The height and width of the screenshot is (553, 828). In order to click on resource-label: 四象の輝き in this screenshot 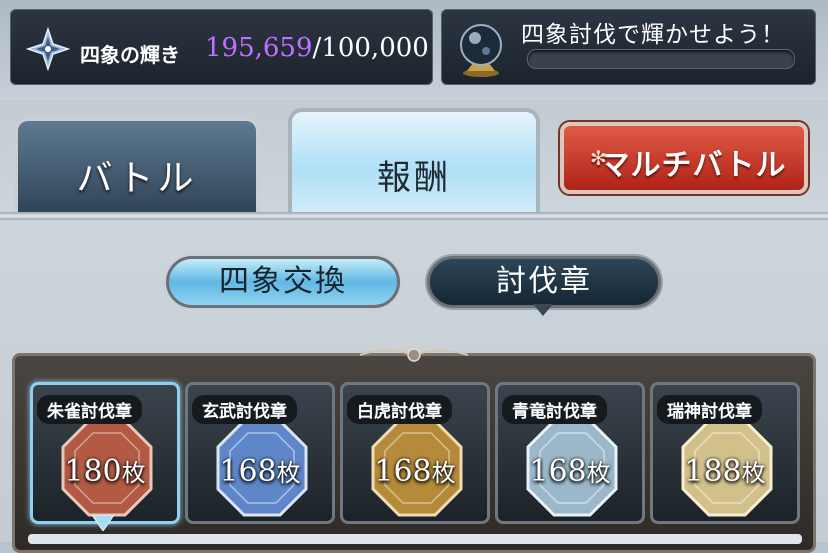, I will do `click(130, 55)`.